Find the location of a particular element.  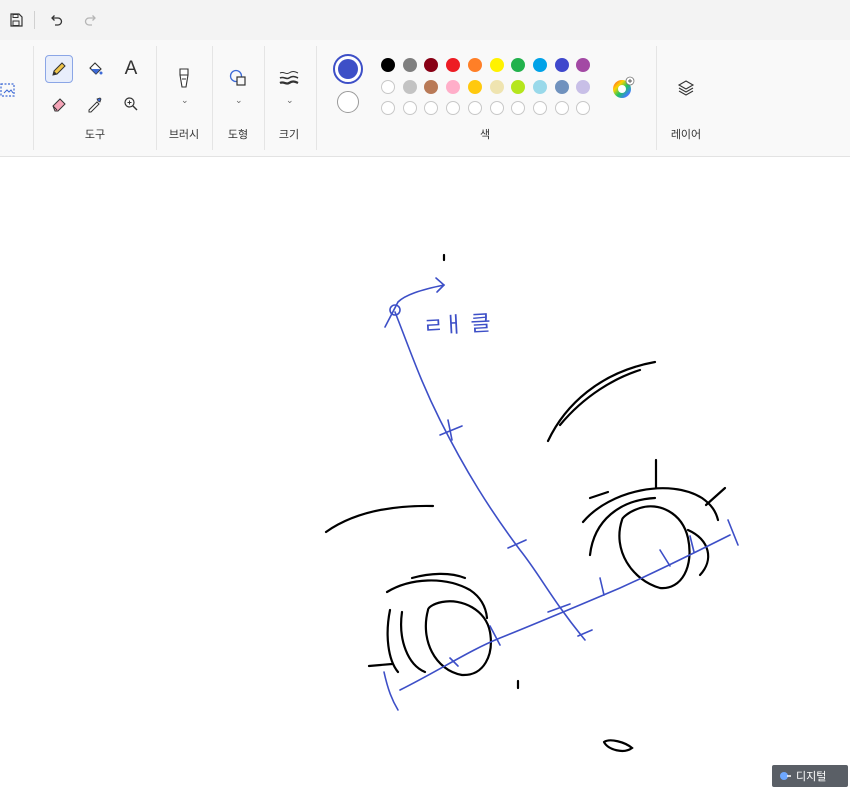

save-button is located at coordinates (16, 20).